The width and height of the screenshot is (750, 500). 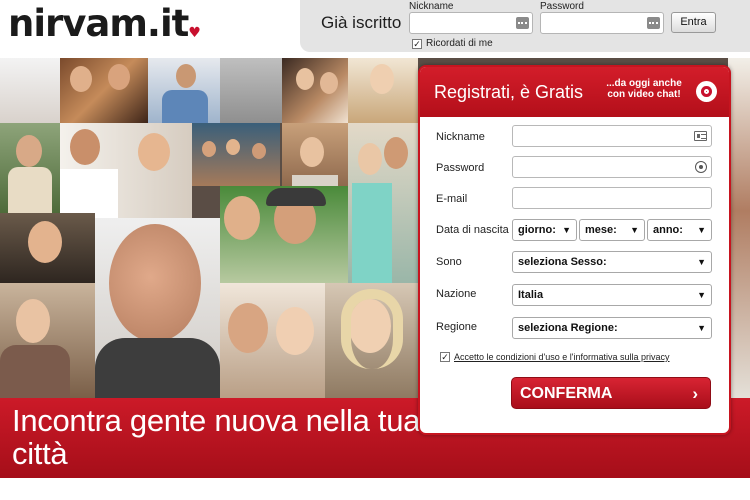 I want to click on id-card-icon, so click(x=700, y=136).